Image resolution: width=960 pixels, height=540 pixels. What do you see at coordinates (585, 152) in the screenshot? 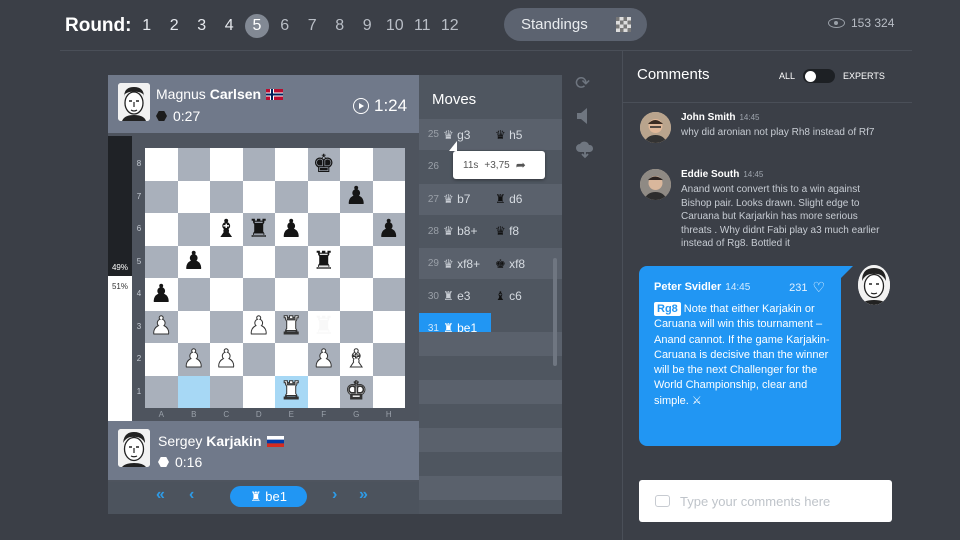
I see `cloud-download-icon` at bounding box center [585, 152].